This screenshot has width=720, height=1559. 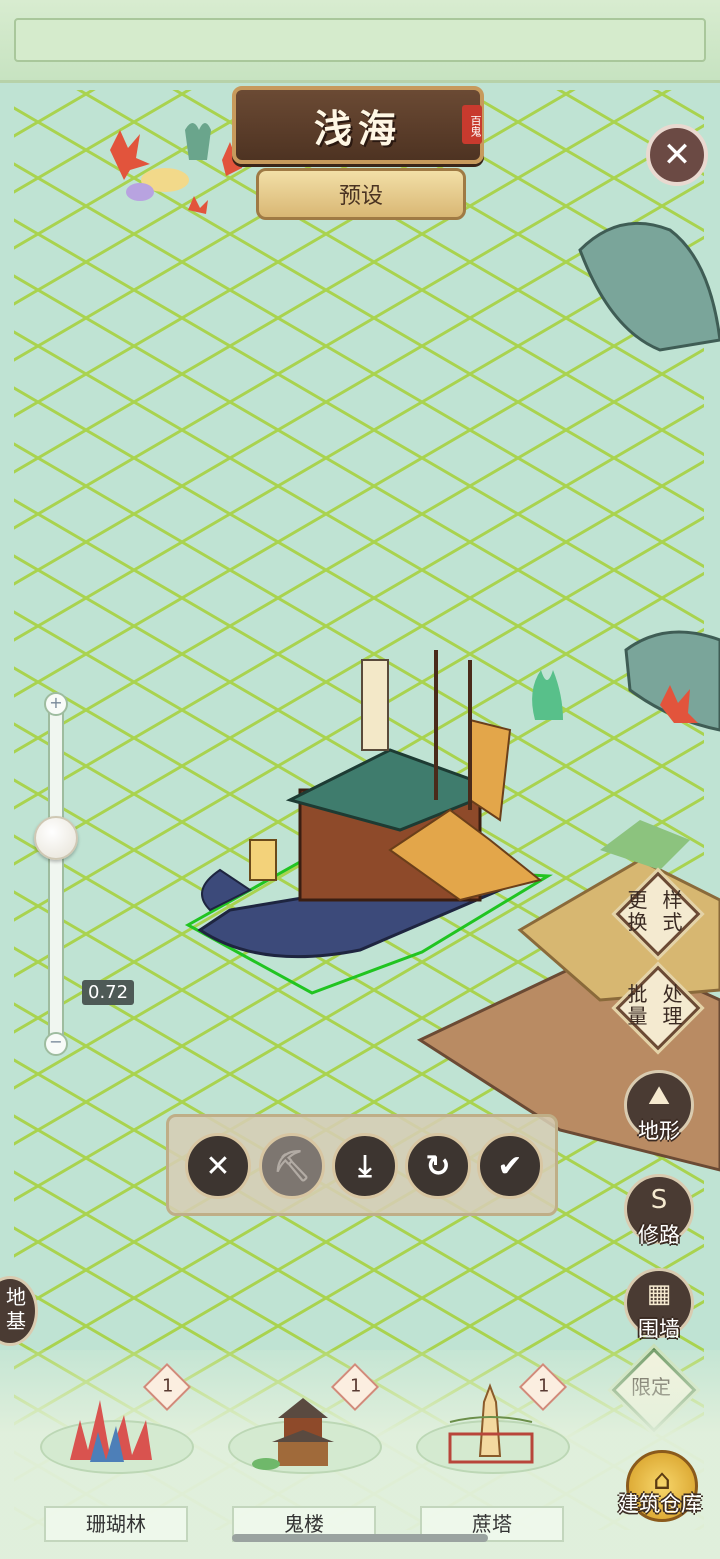 I want to click on download-icon: ⤓, so click(x=365, y=1166).